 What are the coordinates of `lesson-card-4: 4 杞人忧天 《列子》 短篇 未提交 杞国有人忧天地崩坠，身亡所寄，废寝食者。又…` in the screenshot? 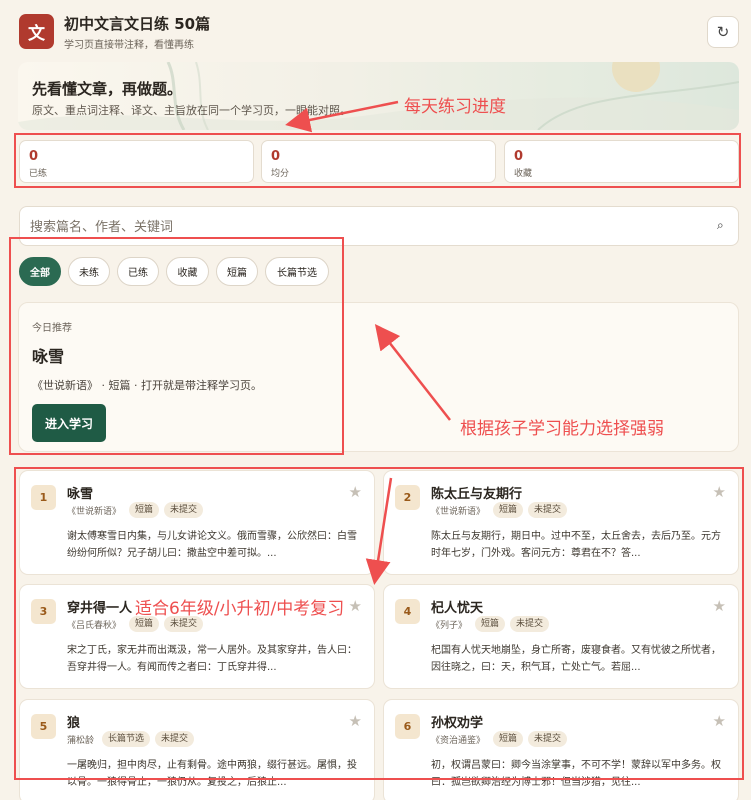 It's located at (561, 636).